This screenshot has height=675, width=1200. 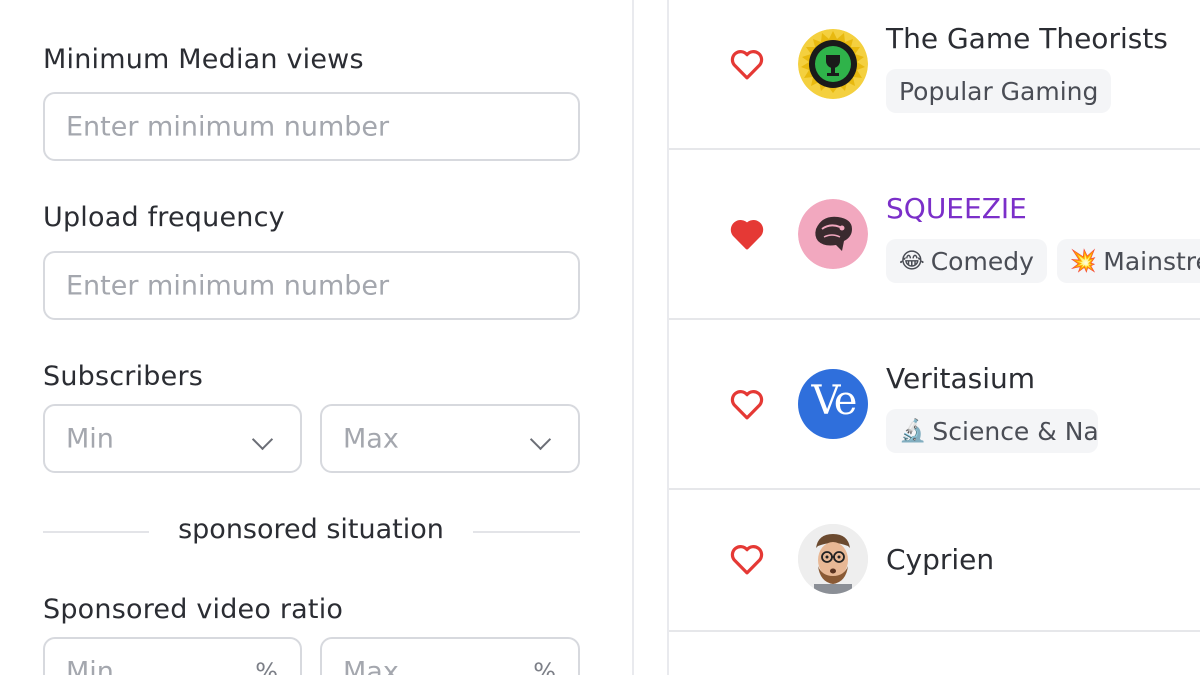 What do you see at coordinates (371, 665) in the screenshot?
I see `sponsored-ratio-max-placeholder: Max` at bounding box center [371, 665].